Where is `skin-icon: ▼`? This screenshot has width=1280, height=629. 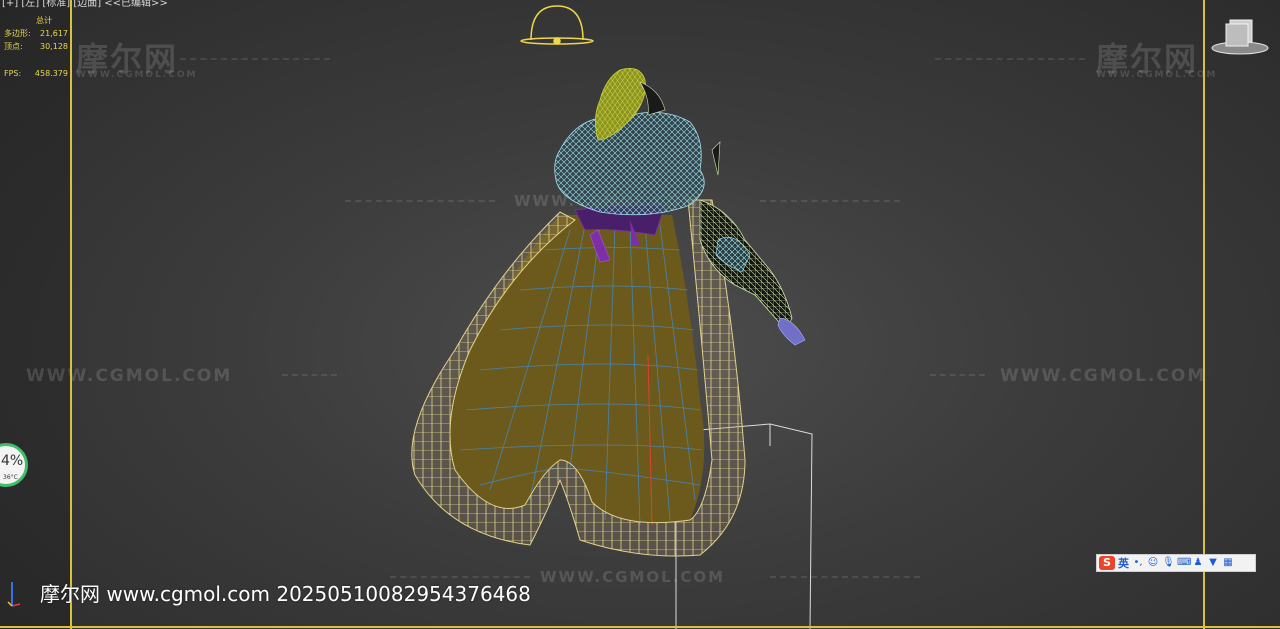
skin-icon: ▼ is located at coordinates (1213, 563).